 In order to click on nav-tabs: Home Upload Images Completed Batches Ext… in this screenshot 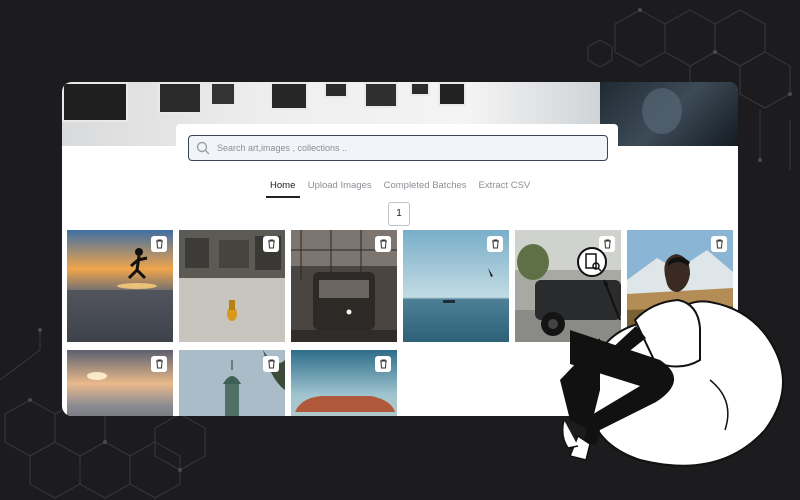, I will do `click(400, 189)`.